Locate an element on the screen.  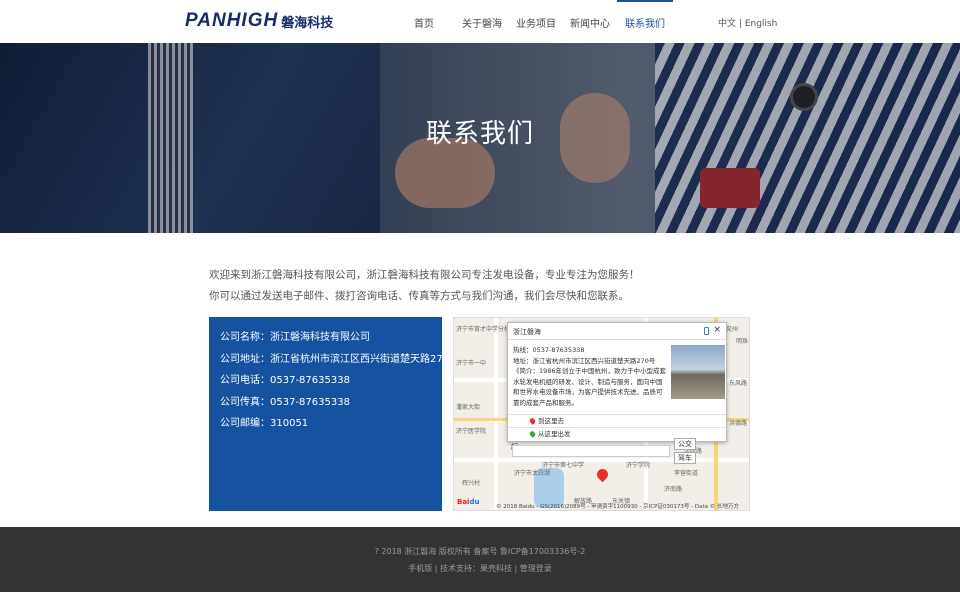
company-postcode: 公司邮编：310051 is located at coordinates (264, 423).